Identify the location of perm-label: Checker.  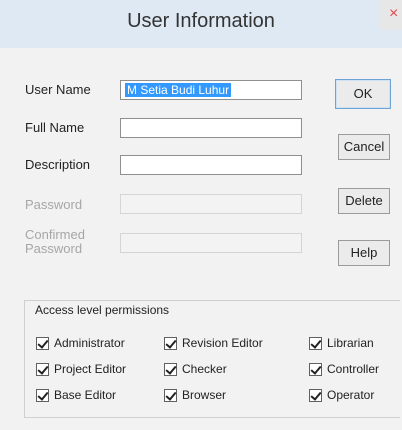
(204, 369).